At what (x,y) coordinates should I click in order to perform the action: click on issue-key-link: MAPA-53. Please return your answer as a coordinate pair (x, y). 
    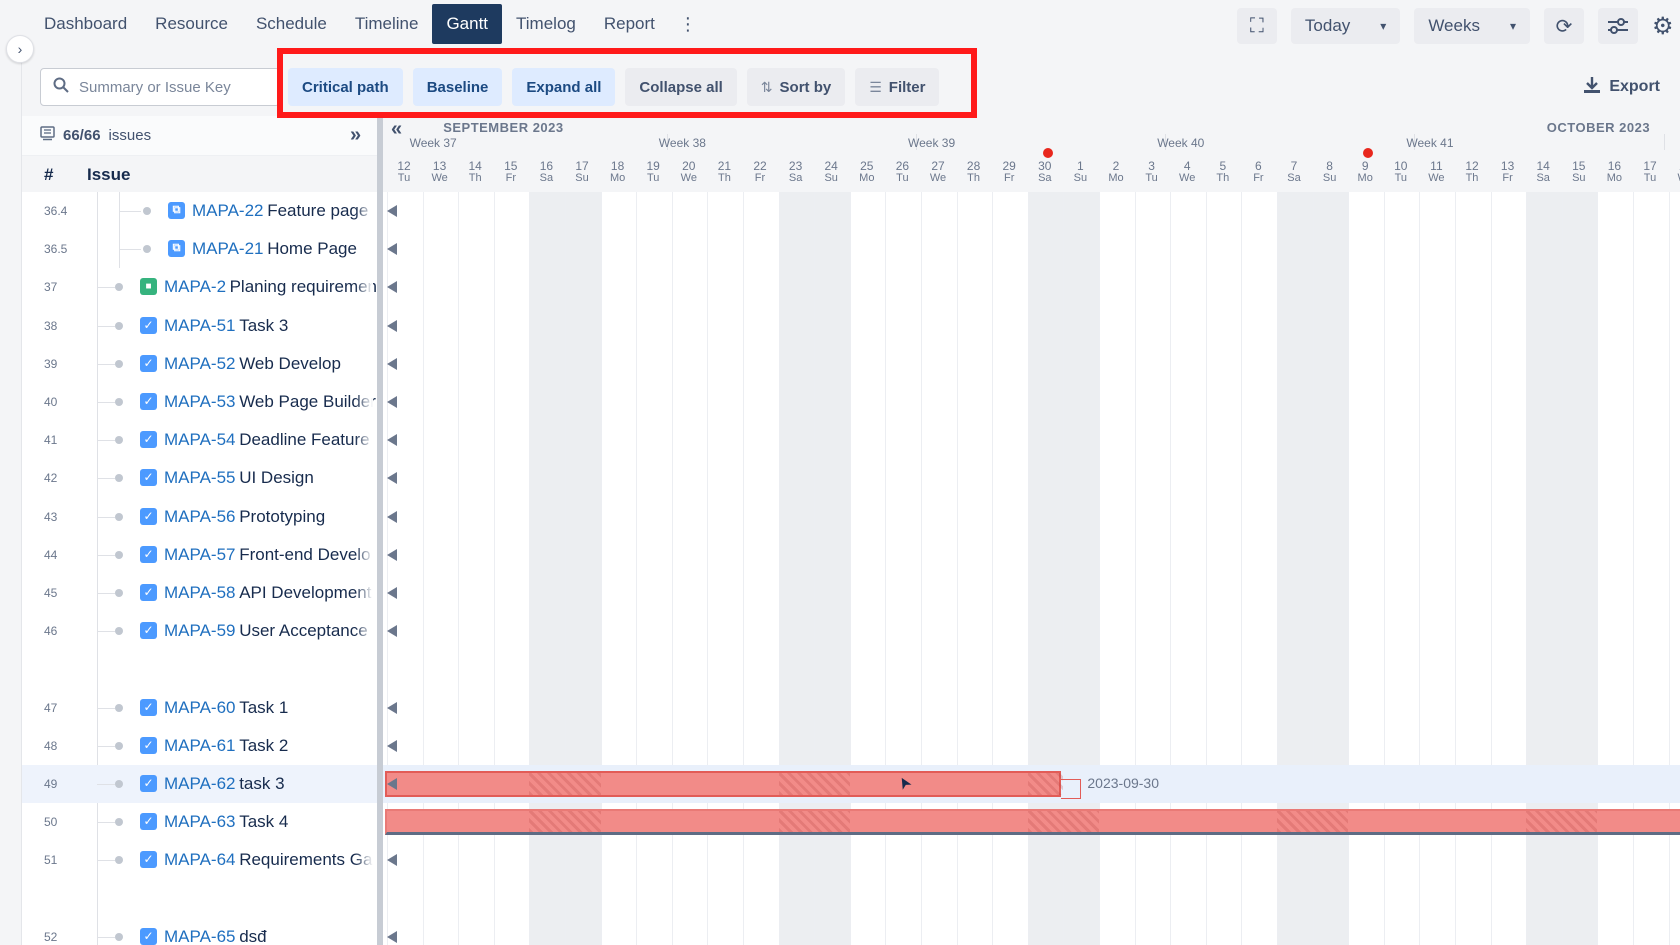
    Looking at the image, I should click on (200, 402).